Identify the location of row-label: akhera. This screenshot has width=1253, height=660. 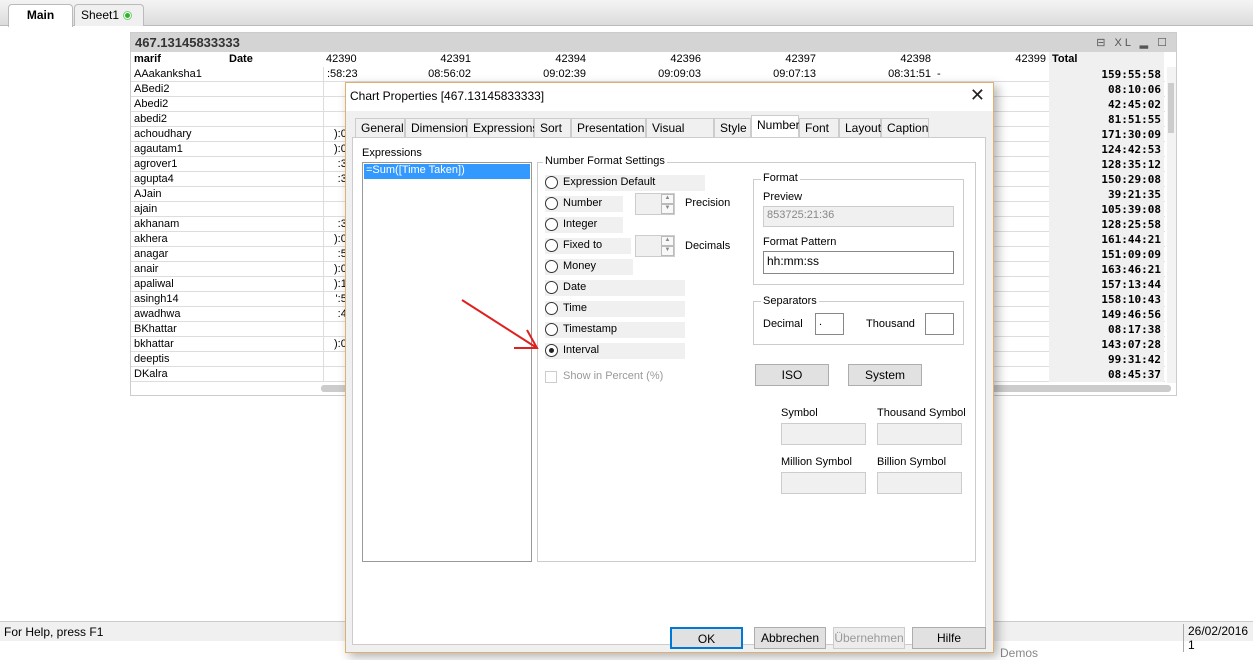
(151, 239).